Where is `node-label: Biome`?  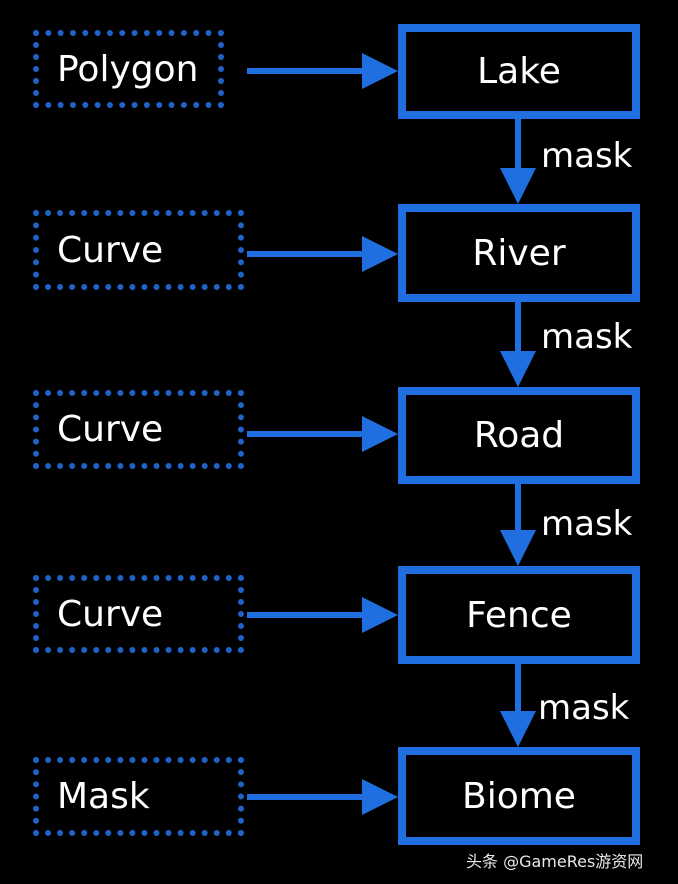
node-label: Biome is located at coordinates (519, 796).